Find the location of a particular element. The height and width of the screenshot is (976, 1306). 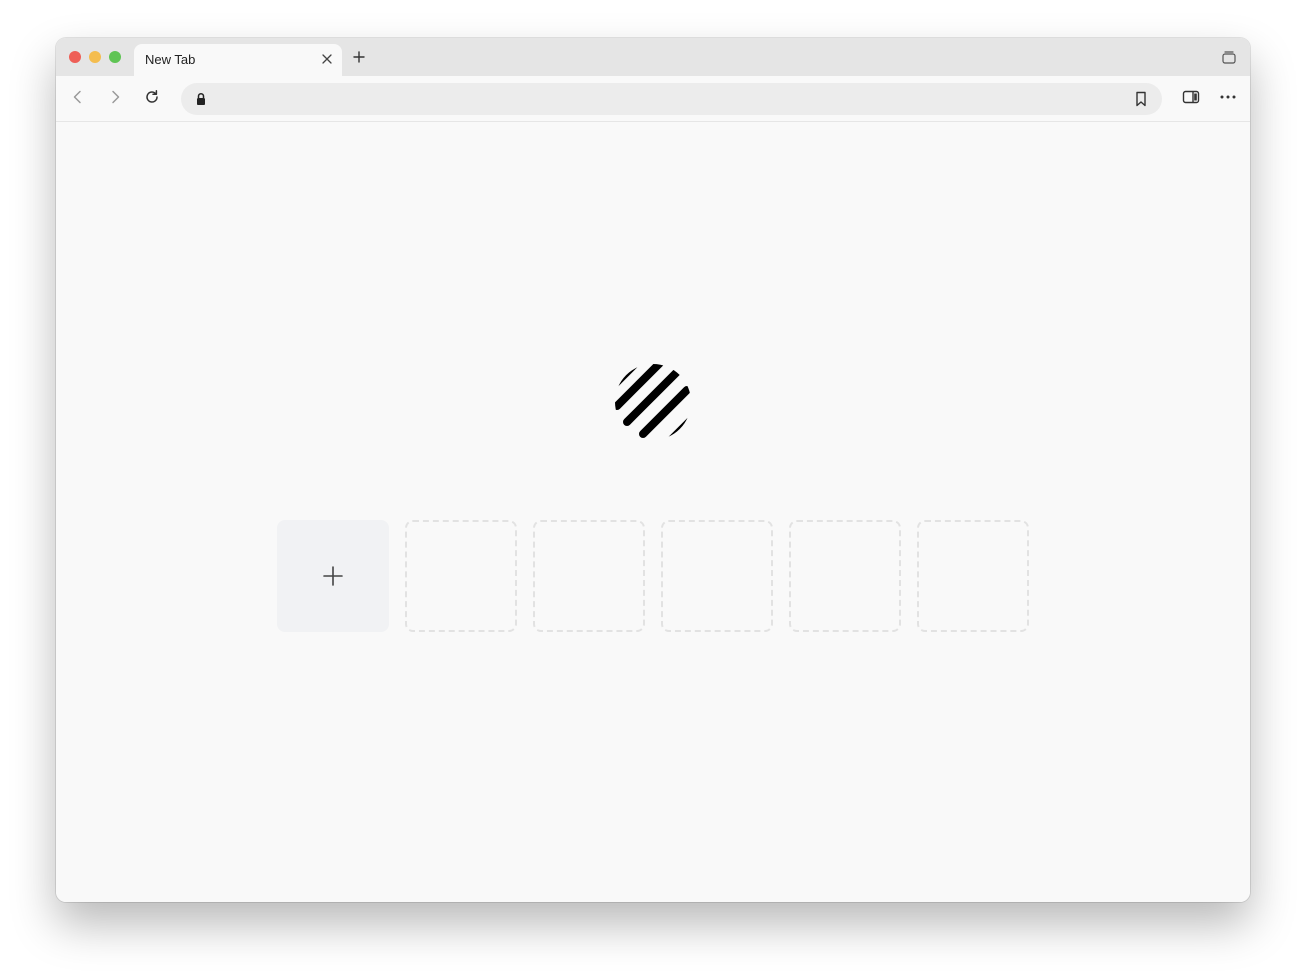

reload-icon is located at coordinates (152, 96).